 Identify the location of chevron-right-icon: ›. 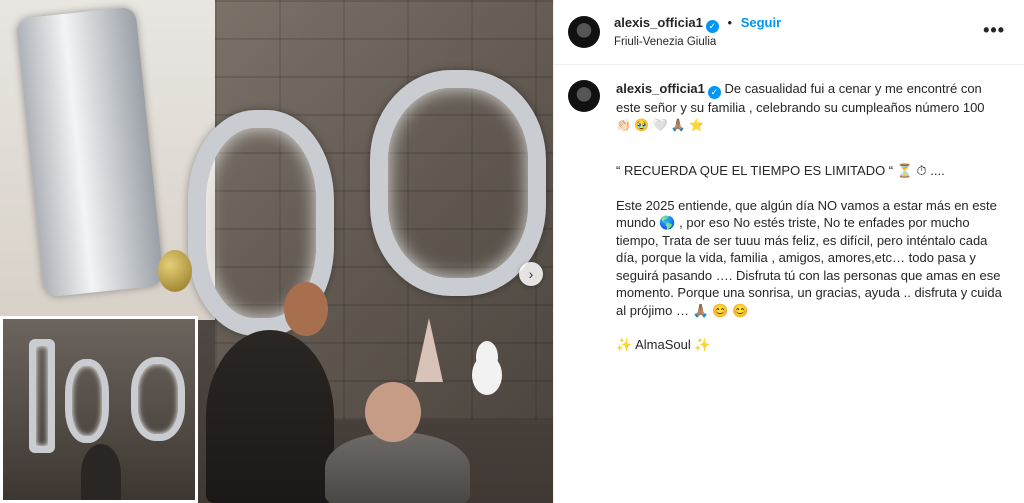
(531, 274).